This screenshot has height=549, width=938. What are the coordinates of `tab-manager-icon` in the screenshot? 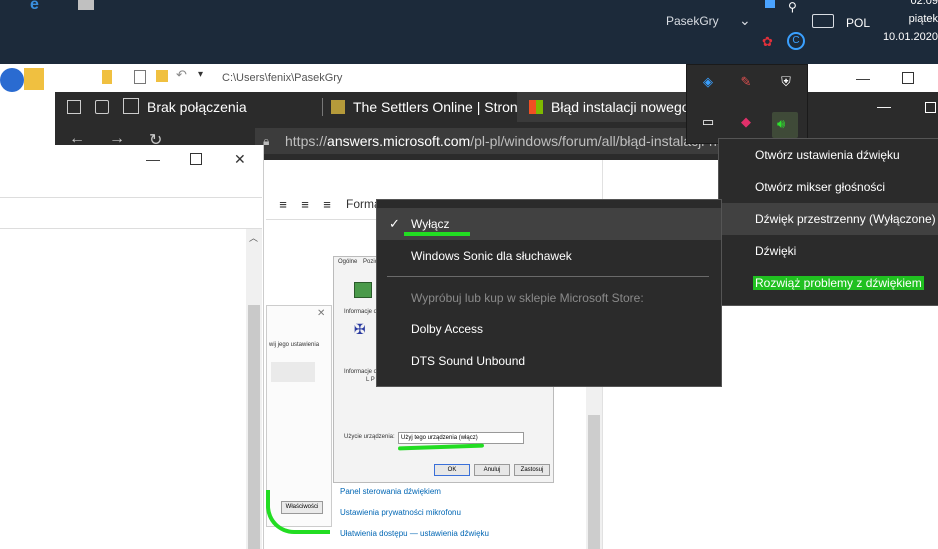 It's located at (74, 107).